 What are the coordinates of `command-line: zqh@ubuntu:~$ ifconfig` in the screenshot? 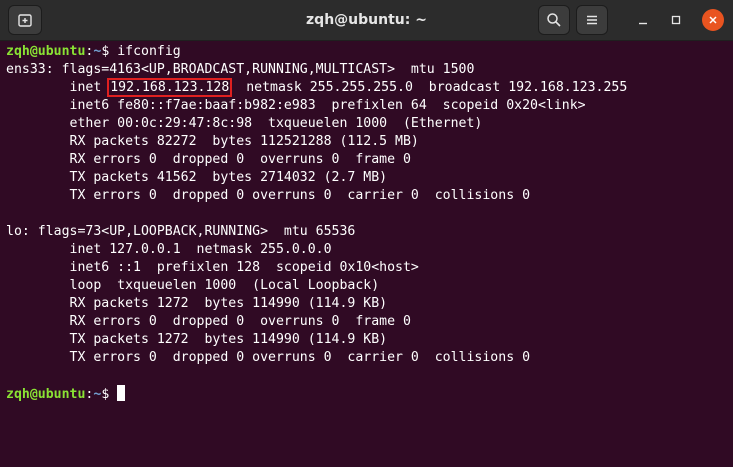 It's located at (369, 52).